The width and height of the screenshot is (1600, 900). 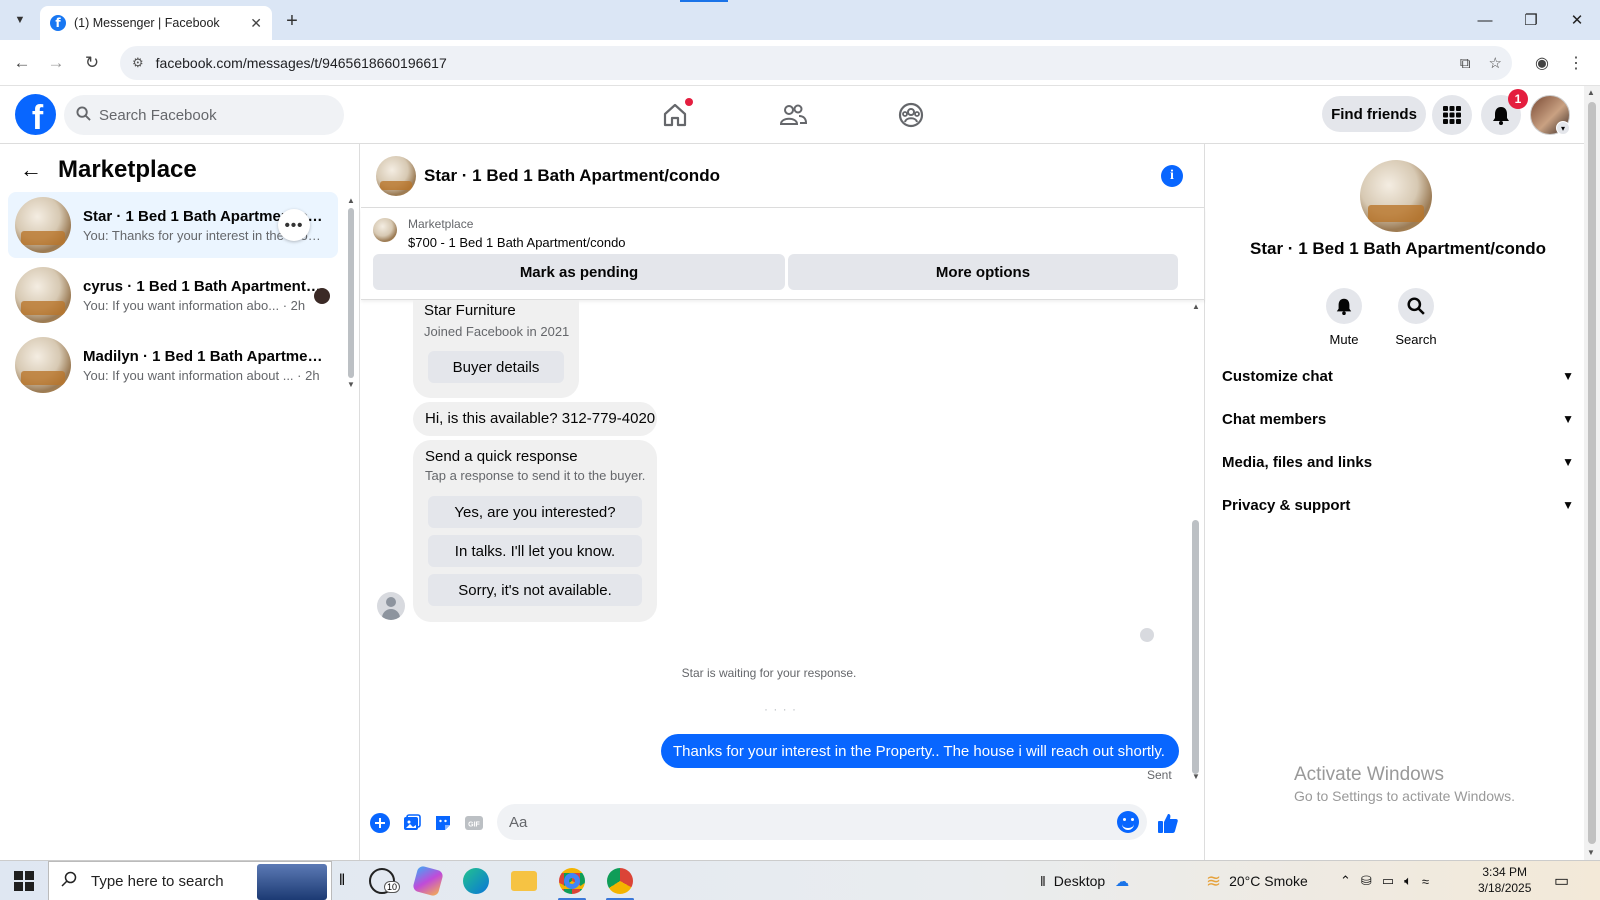 What do you see at coordinates (1345, 881) in the screenshot?
I see `chevron-up-icon: ⌃` at bounding box center [1345, 881].